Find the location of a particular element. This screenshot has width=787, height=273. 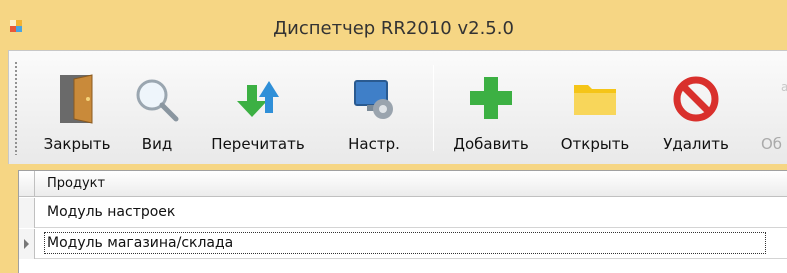

settings-button-label: Настр. is located at coordinates (374, 144).